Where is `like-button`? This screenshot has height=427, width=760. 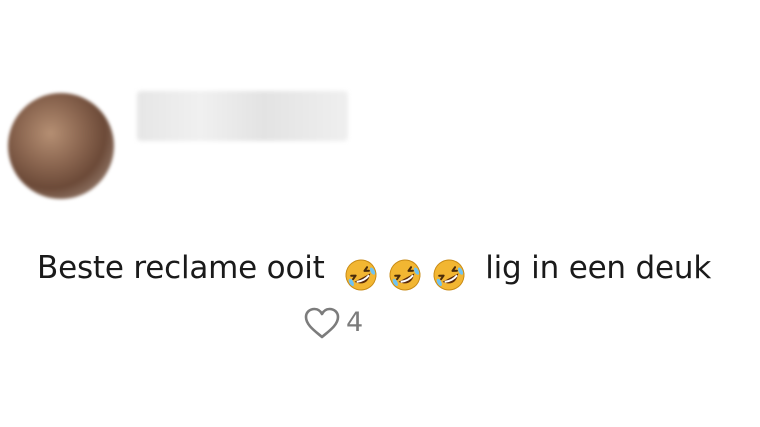
like-button is located at coordinates (322, 323).